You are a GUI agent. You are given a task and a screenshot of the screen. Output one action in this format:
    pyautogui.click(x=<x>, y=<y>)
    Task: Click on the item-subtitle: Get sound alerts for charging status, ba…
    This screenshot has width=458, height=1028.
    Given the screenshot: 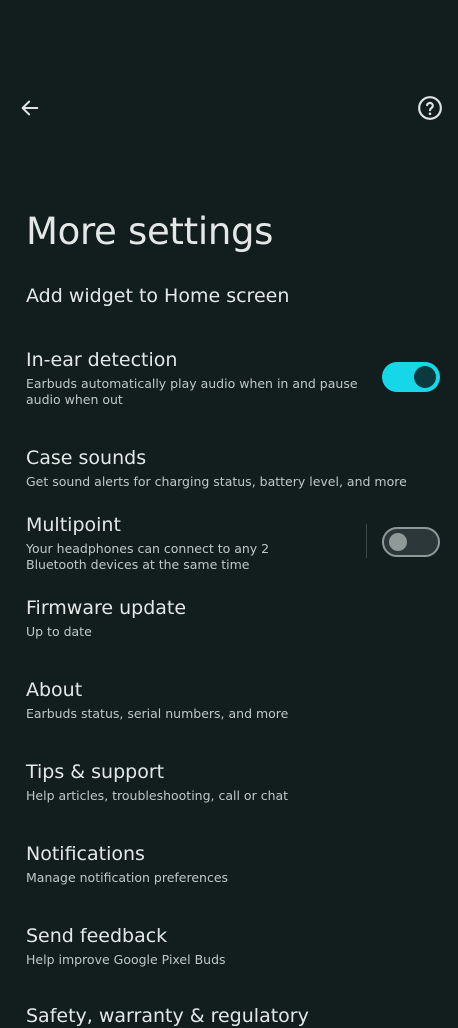 What is the action you would take?
    pyautogui.click(x=216, y=481)
    